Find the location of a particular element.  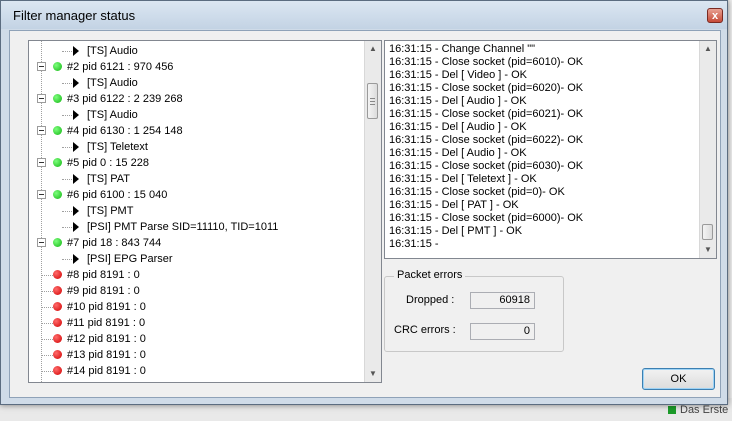

title-bar: Filter manager status x is located at coordinates (364, 15).